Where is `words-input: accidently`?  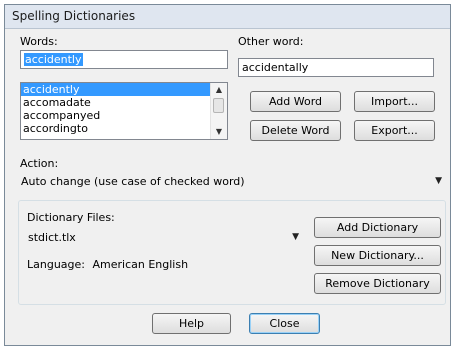
words-input: accidently is located at coordinates (124, 59).